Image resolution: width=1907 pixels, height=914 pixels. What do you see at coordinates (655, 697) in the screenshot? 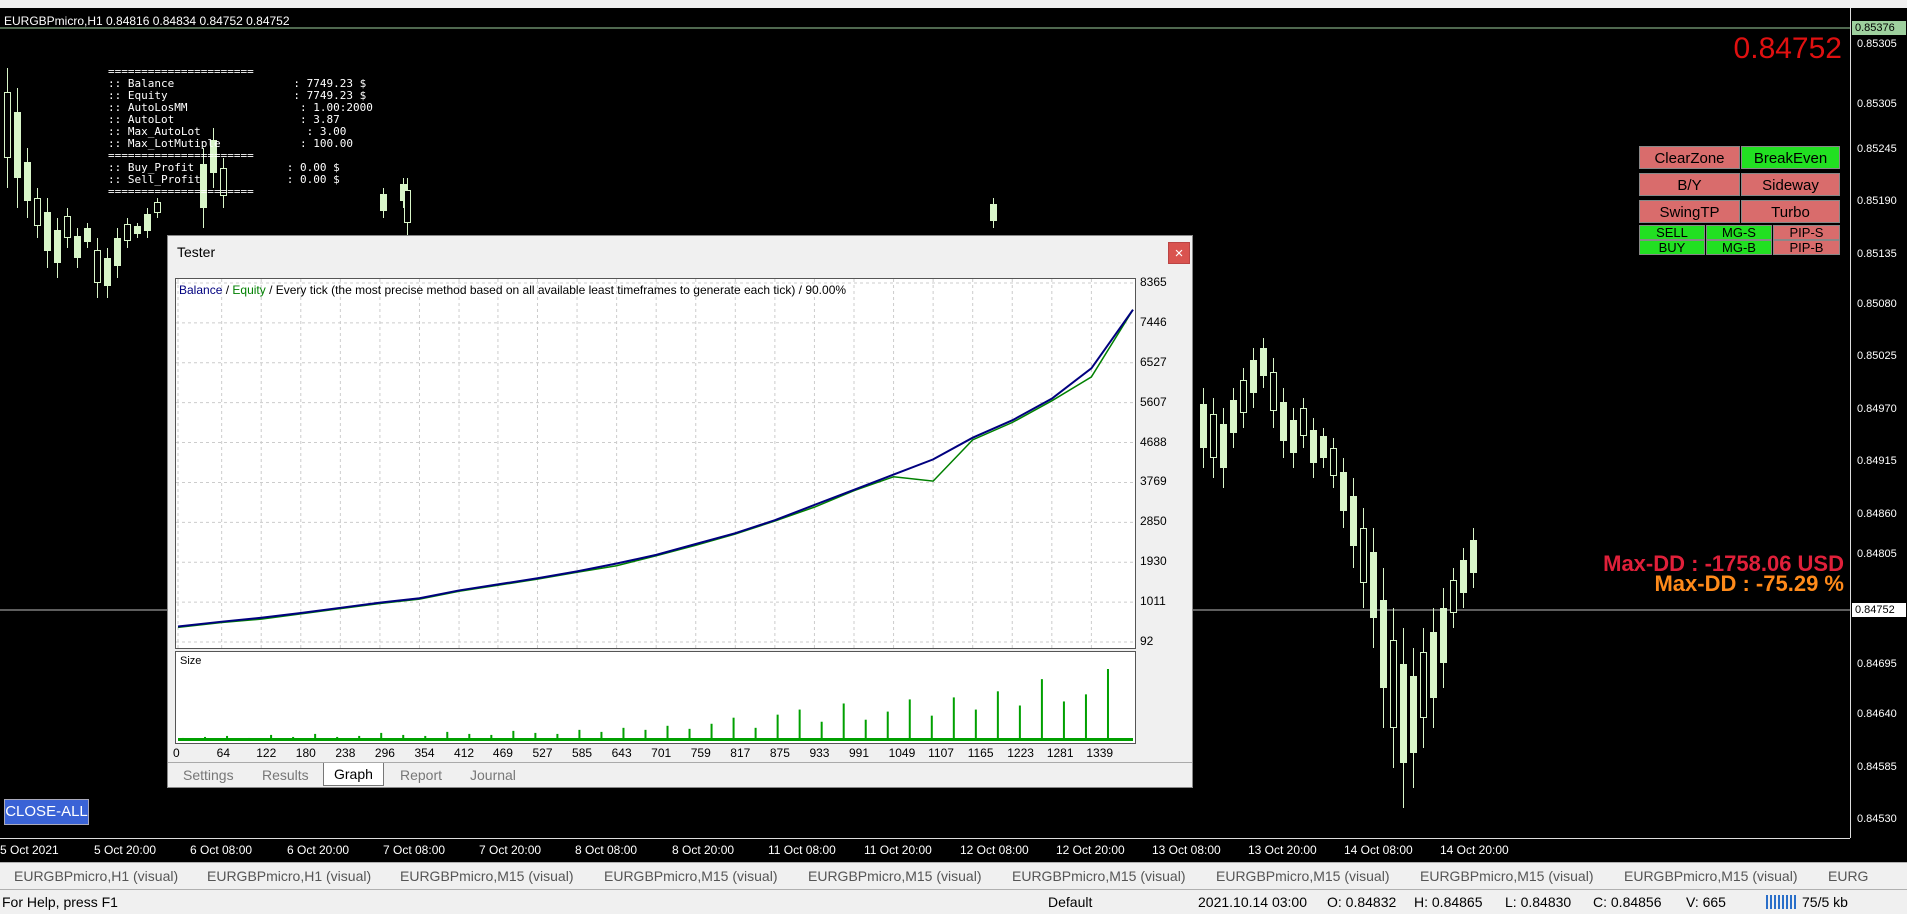
I see `size-graph: Size` at bounding box center [655, 697].